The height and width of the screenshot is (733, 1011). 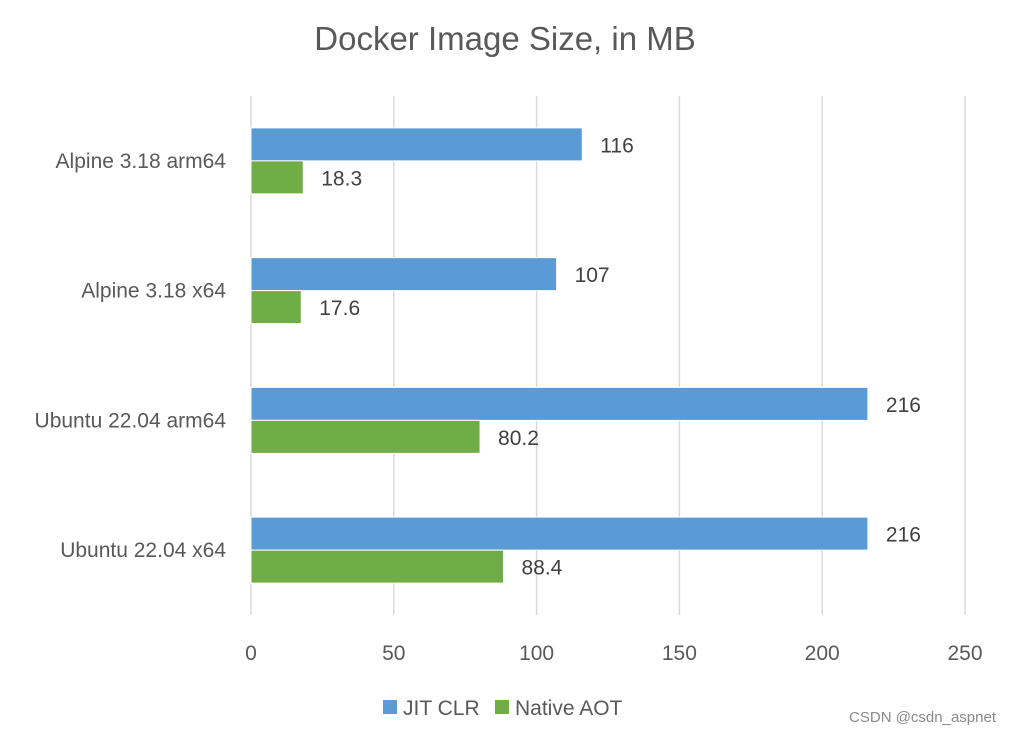 I want to click on category-label: Ubuntu 22.04 x64, so click(x=143, y=550).